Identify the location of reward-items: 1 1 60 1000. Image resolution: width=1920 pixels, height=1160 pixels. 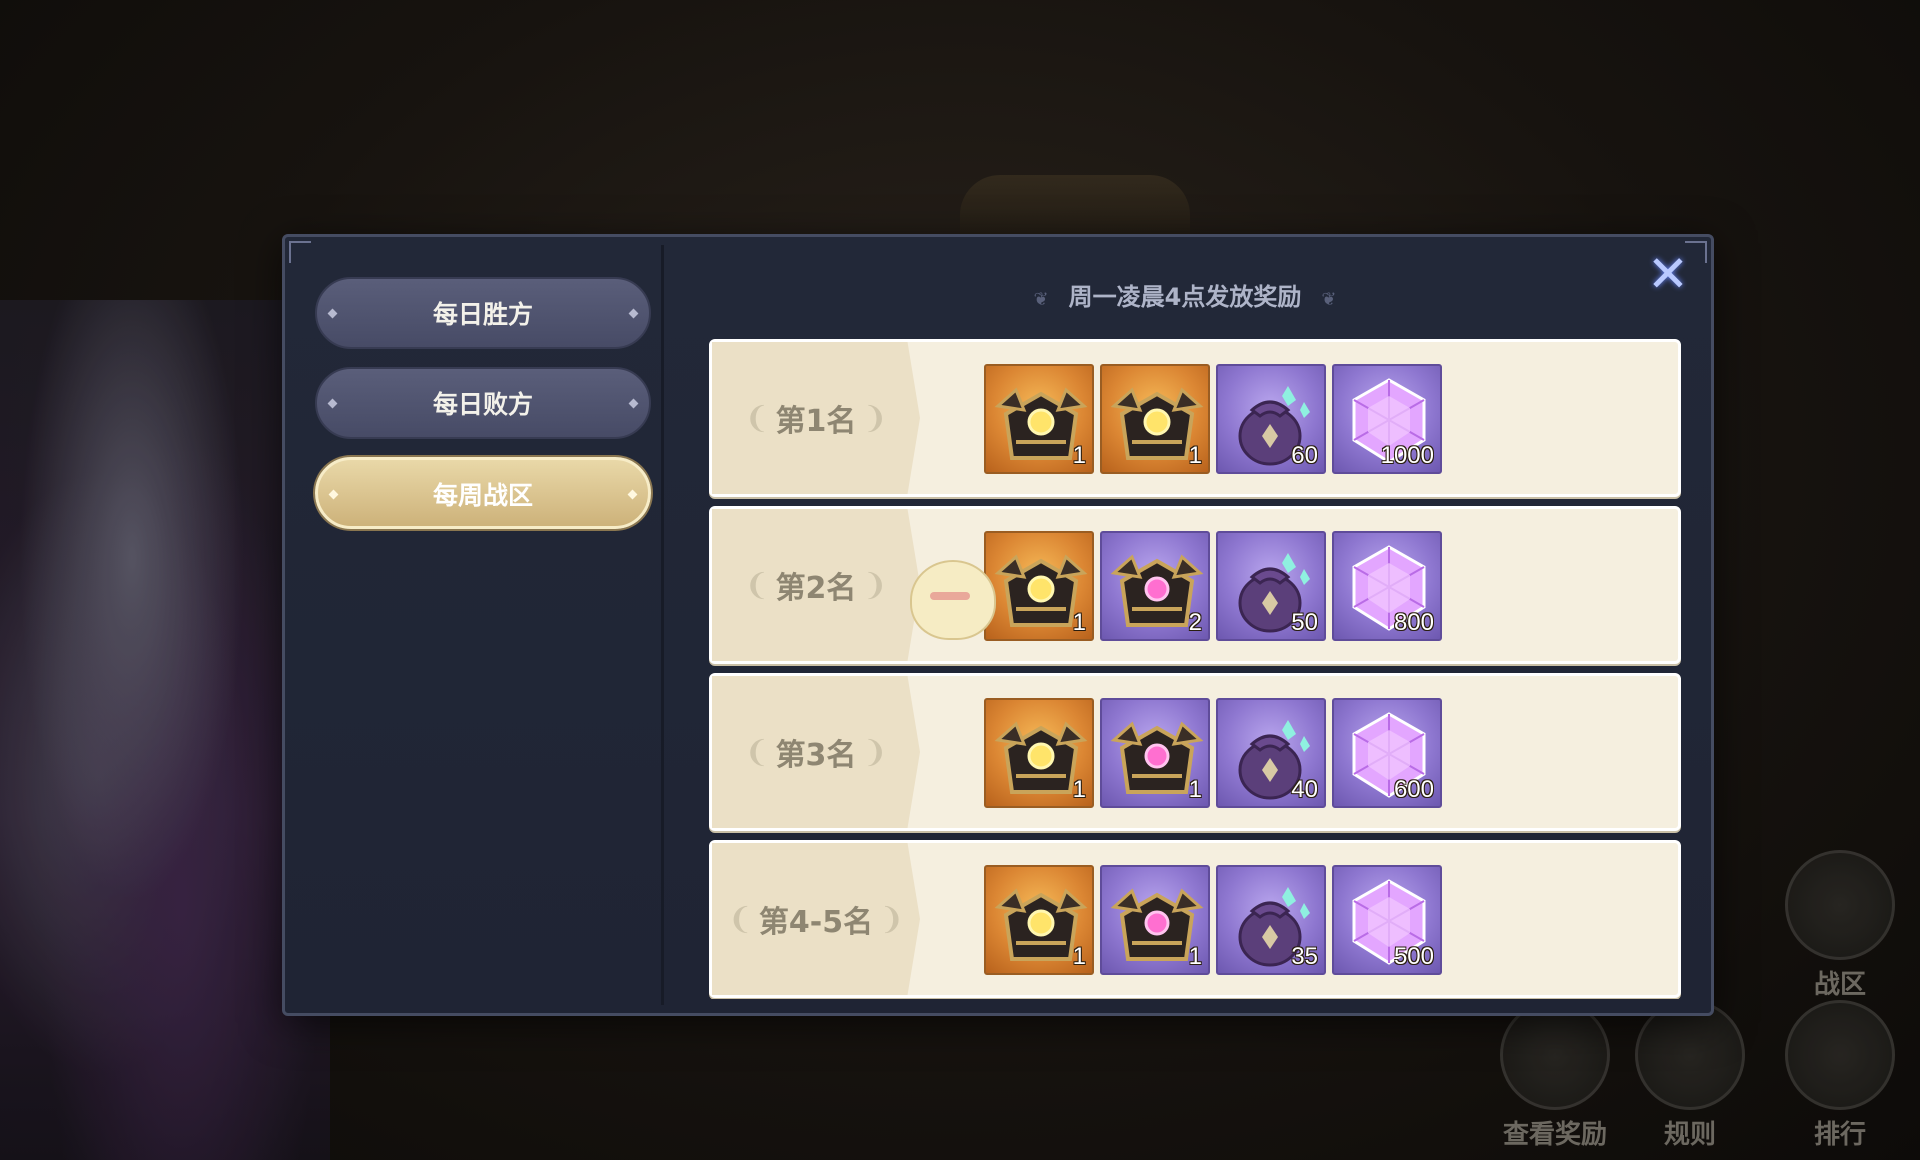
(1213, 419).